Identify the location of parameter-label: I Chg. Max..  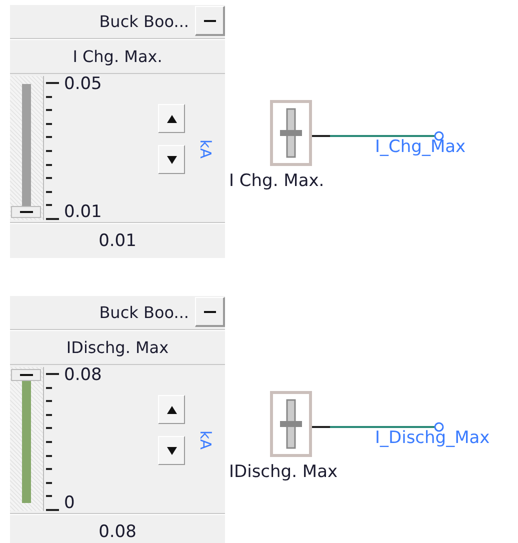
(117, 56).